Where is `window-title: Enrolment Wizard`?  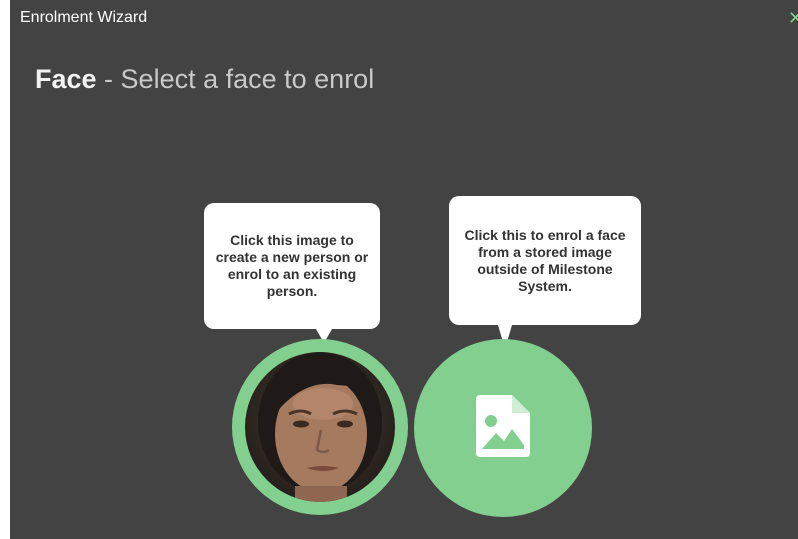
window-title: Enrolment Wizard is located at coordinates (84, 17).